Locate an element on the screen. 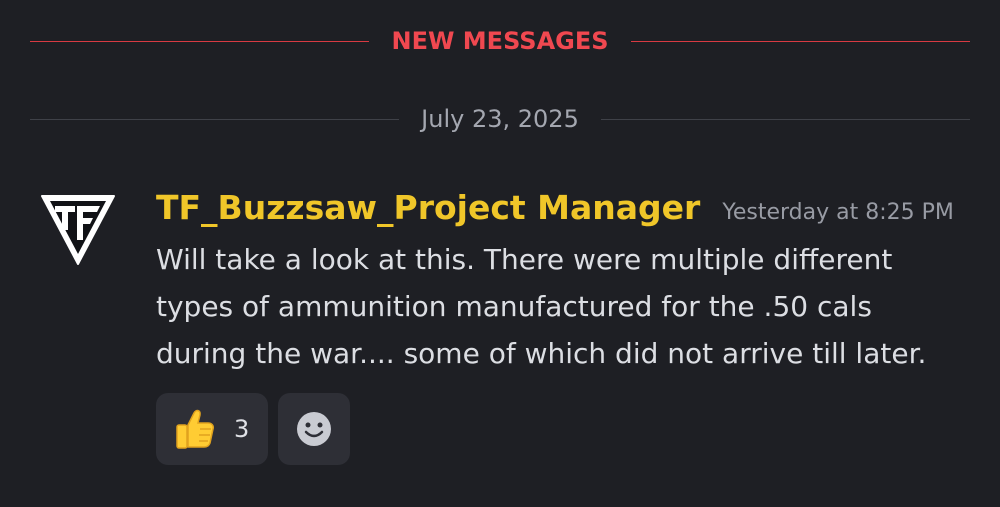 This screenshot has width=1000, height=507. timestamp: Yesterday at 8:25 PM is located at coordinates (838, 212).